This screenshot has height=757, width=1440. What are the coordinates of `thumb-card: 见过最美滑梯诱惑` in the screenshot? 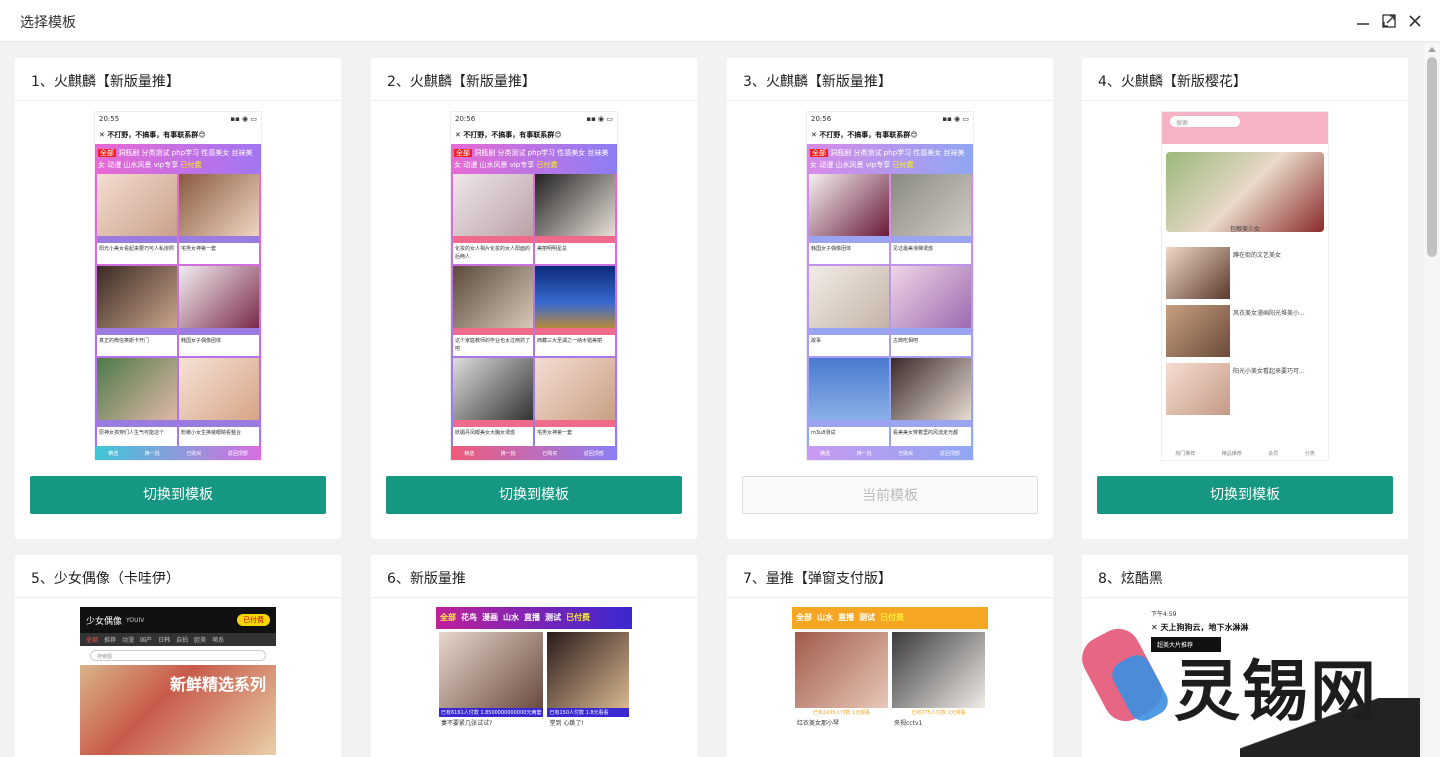 It's located at (931, 219).